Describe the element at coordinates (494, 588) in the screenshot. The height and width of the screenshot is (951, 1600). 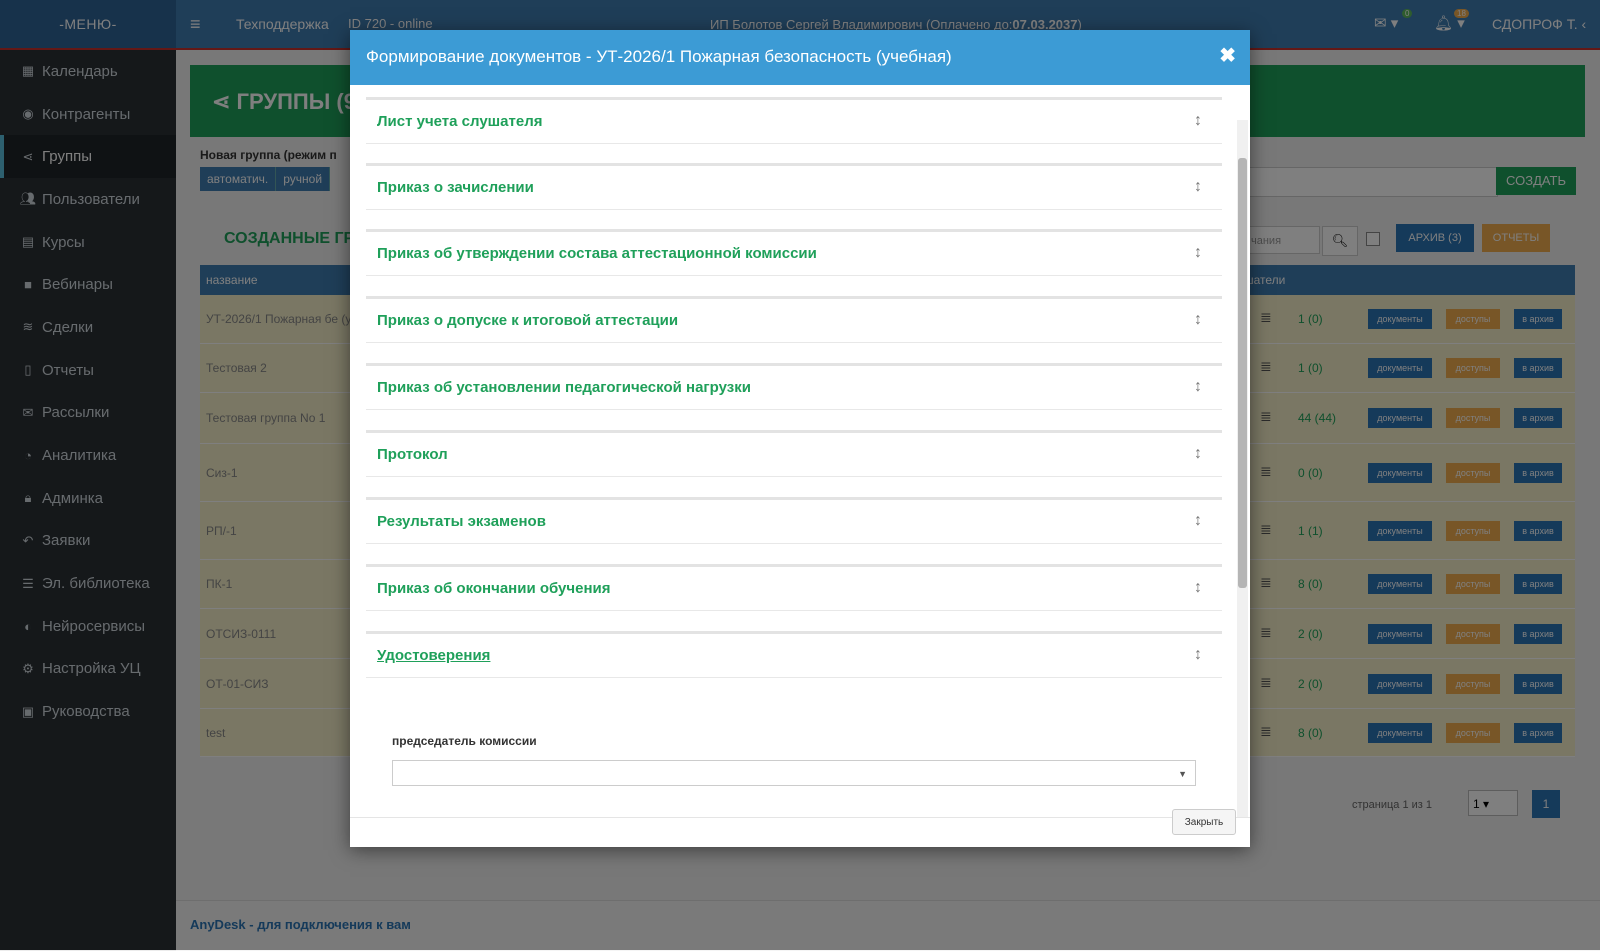
I see `section-label: Приказ об окончании обучения` at that location.